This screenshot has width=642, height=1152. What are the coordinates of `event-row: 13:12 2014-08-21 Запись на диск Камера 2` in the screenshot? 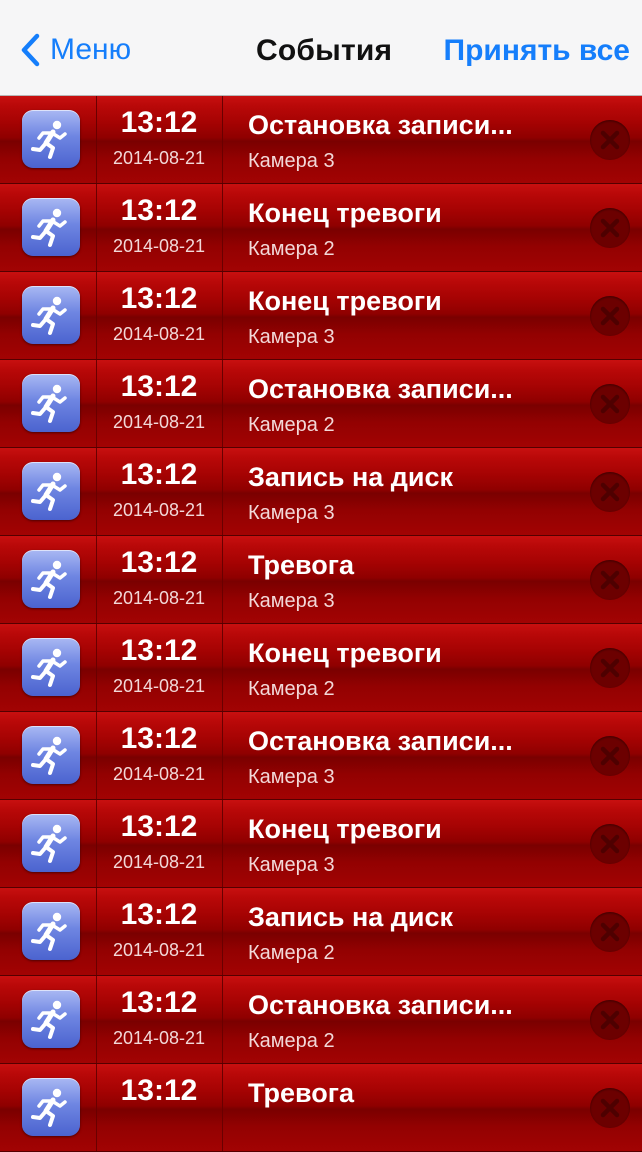 It's located at (321, 932).